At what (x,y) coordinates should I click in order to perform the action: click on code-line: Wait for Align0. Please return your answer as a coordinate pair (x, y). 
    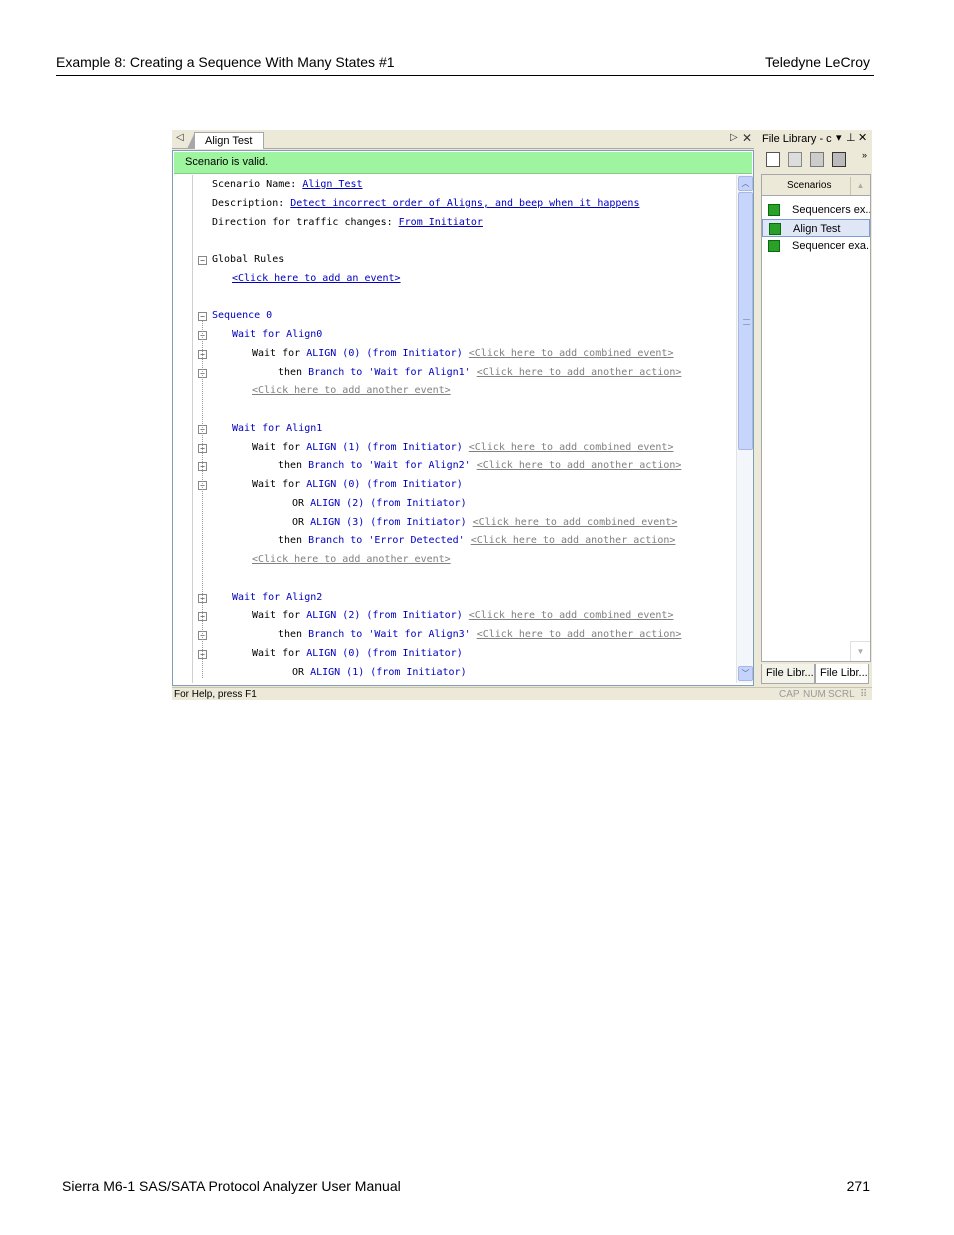
    Looking at the image, I should click on (277, 335).